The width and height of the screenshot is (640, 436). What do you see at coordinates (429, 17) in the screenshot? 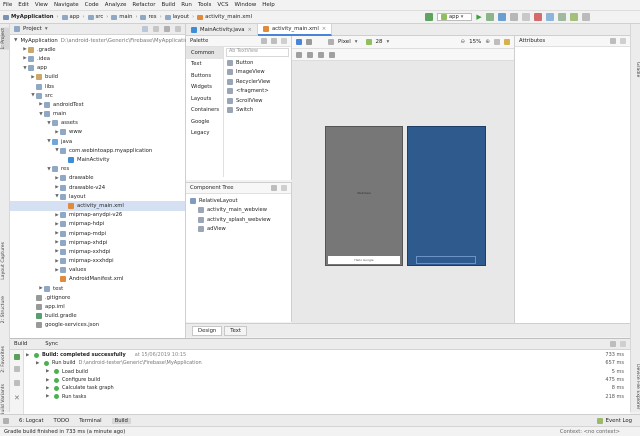
I see `hammer-icon` at bounding box center [429, 17].